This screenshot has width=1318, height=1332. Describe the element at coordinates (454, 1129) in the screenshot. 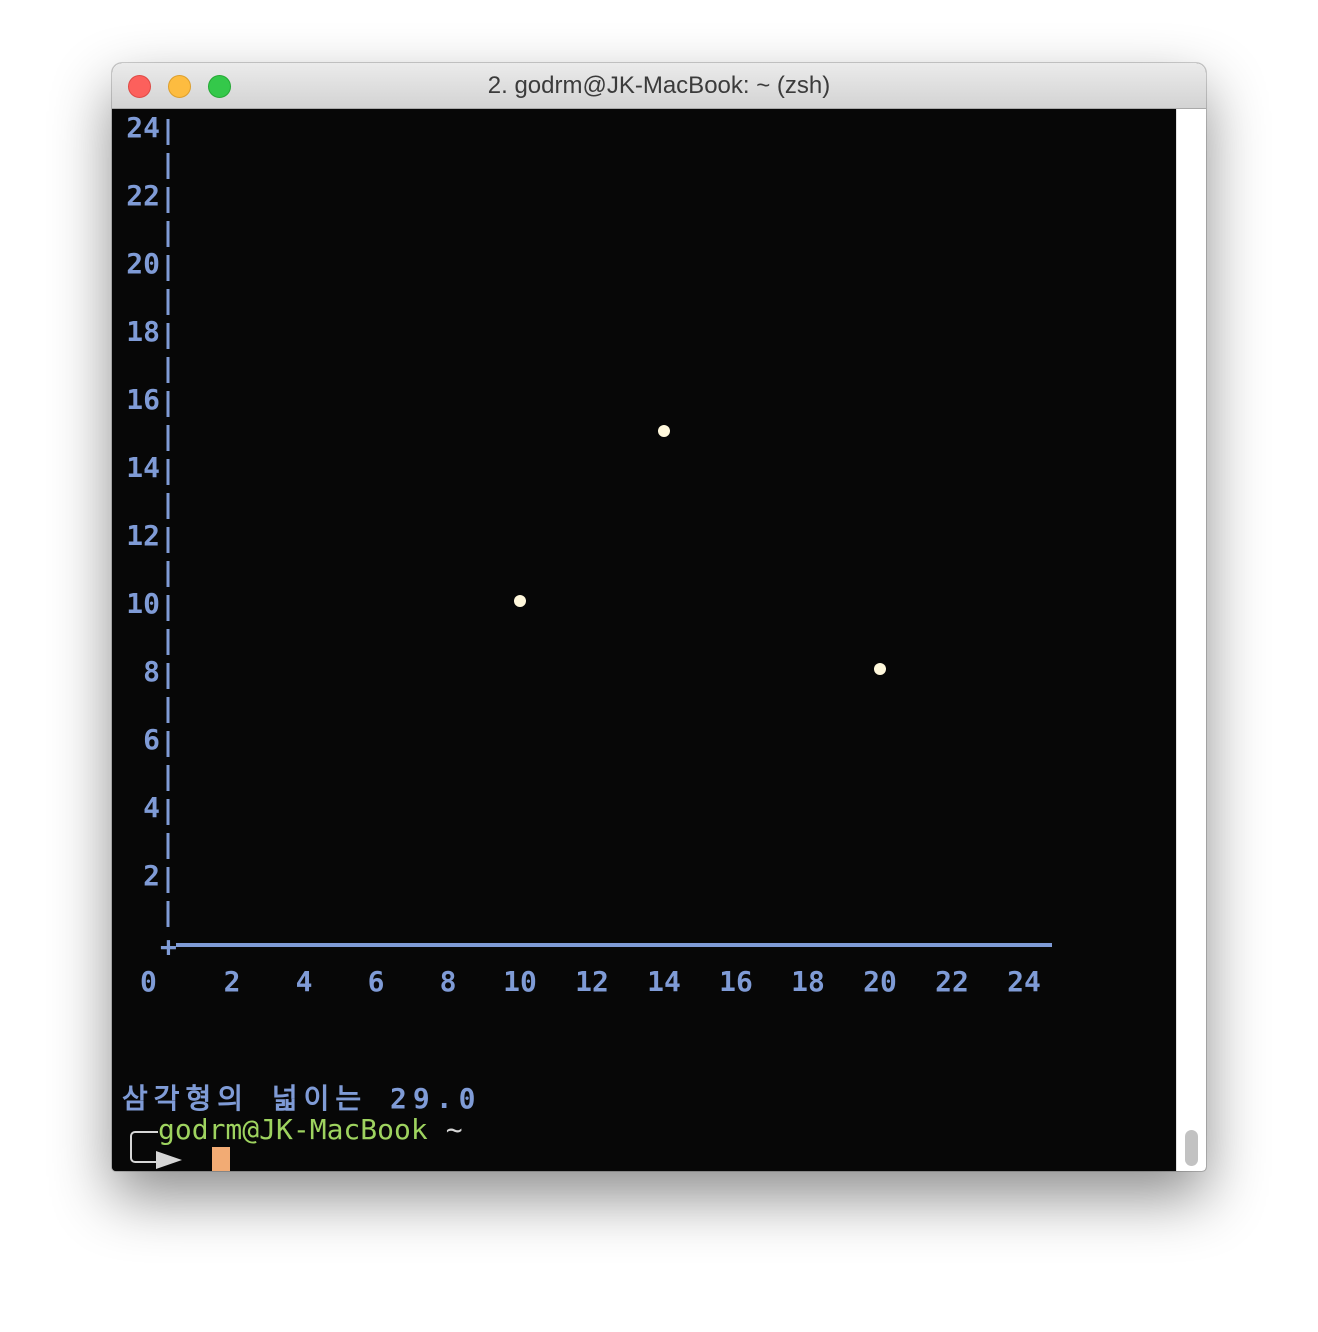

I see `prompt-path: ~` at that location.